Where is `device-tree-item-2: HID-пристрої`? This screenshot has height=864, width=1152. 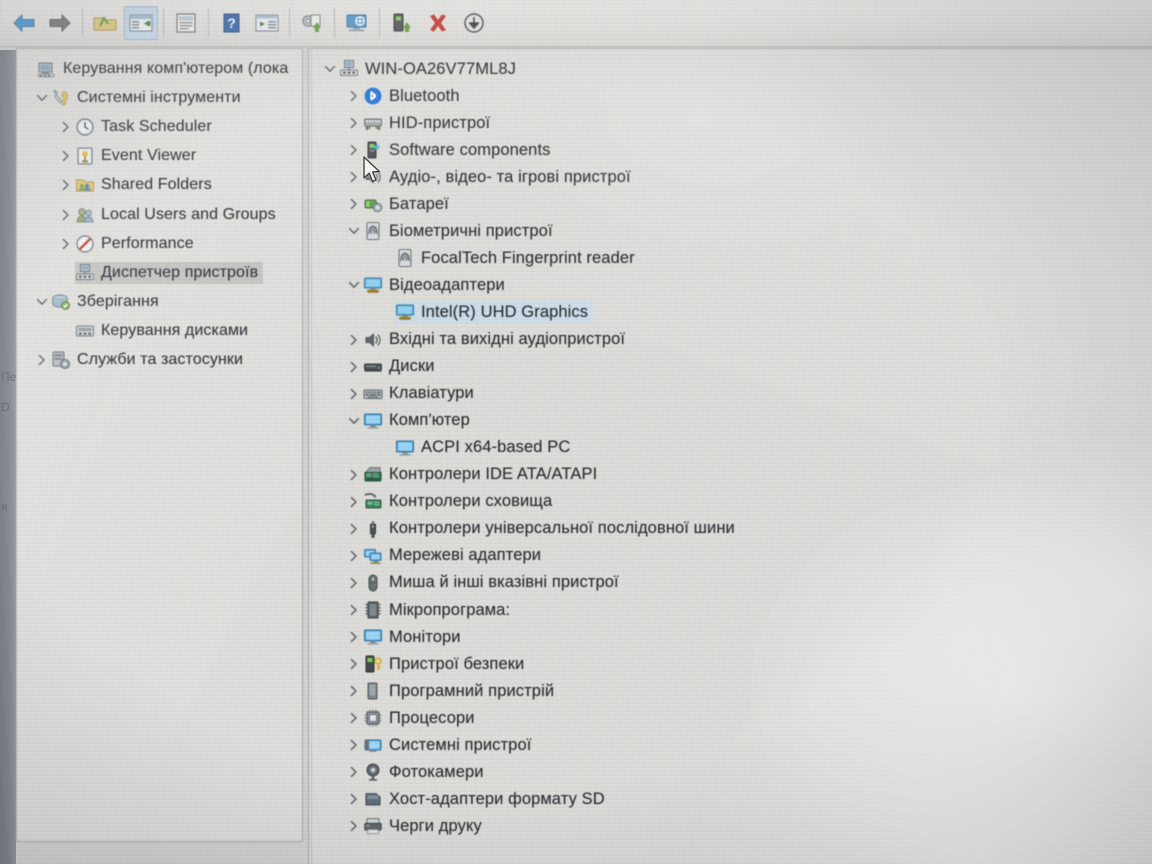 device-tree-item-2: HID-пристрої is located at coordinates (420, 123).